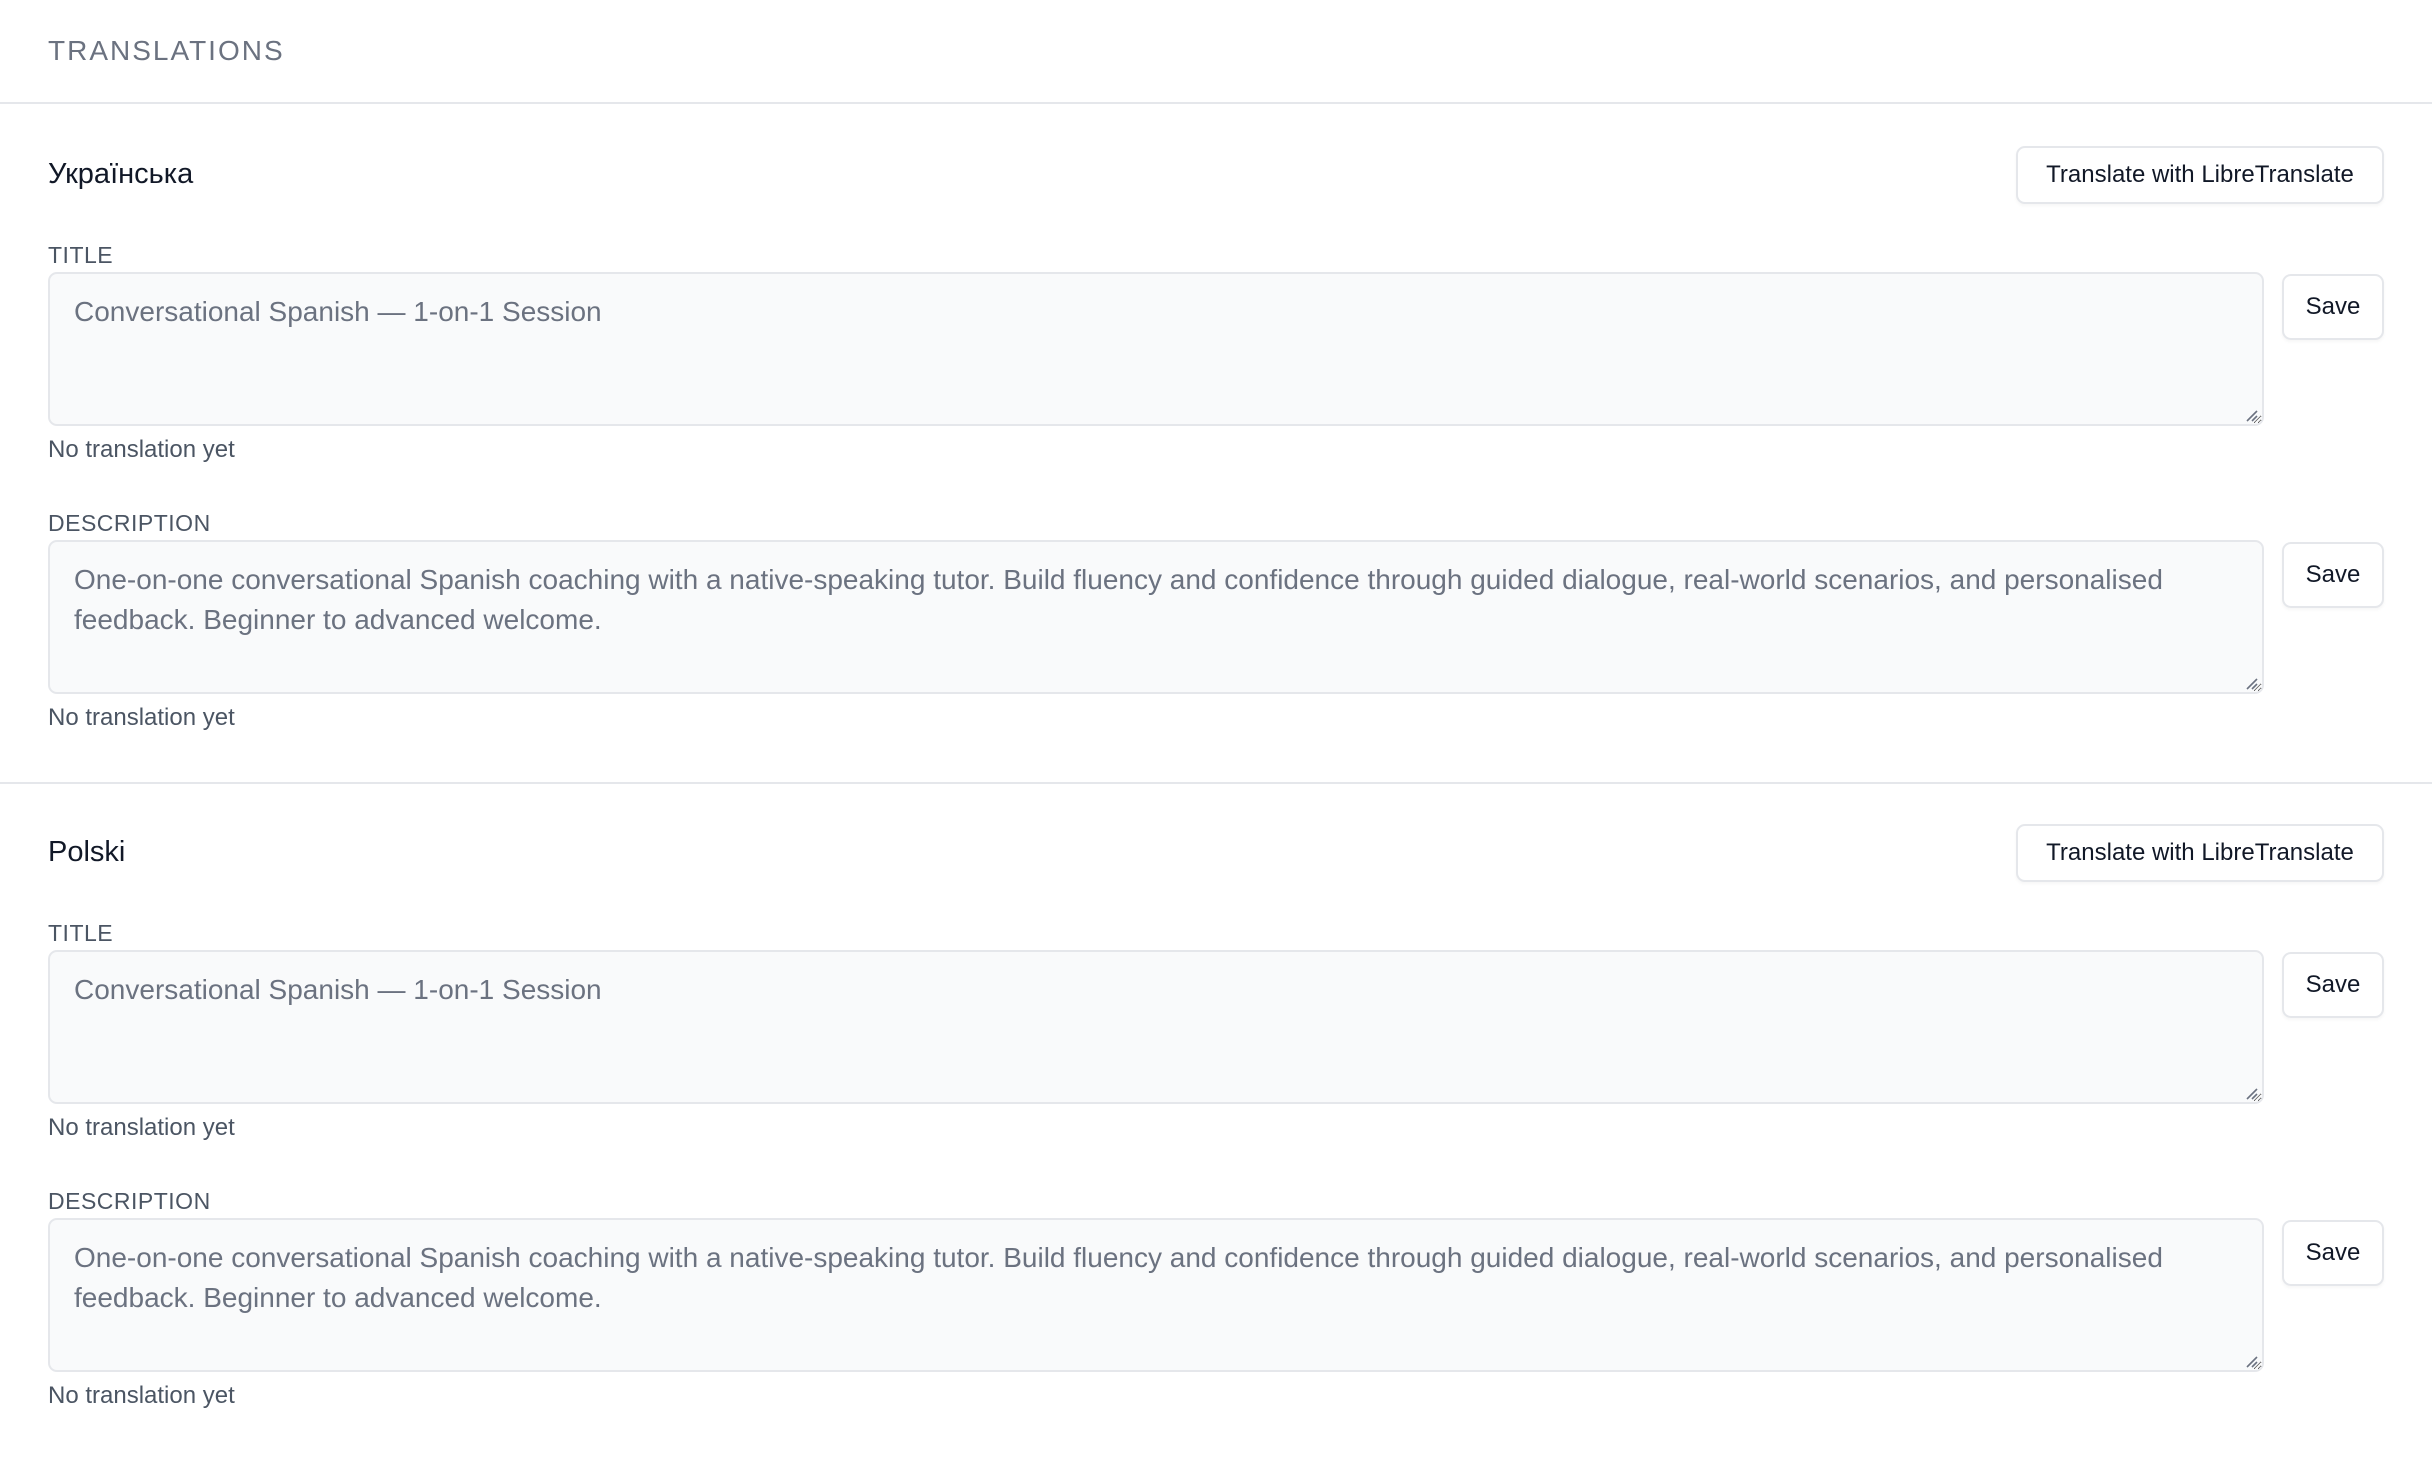 The image size is (2432, 1460). What do you see at coordinates (1216, 174) in the screenshot?
I see `language-header: Українська Translate with LibreTranslate` at bounding box center [1216, 174].